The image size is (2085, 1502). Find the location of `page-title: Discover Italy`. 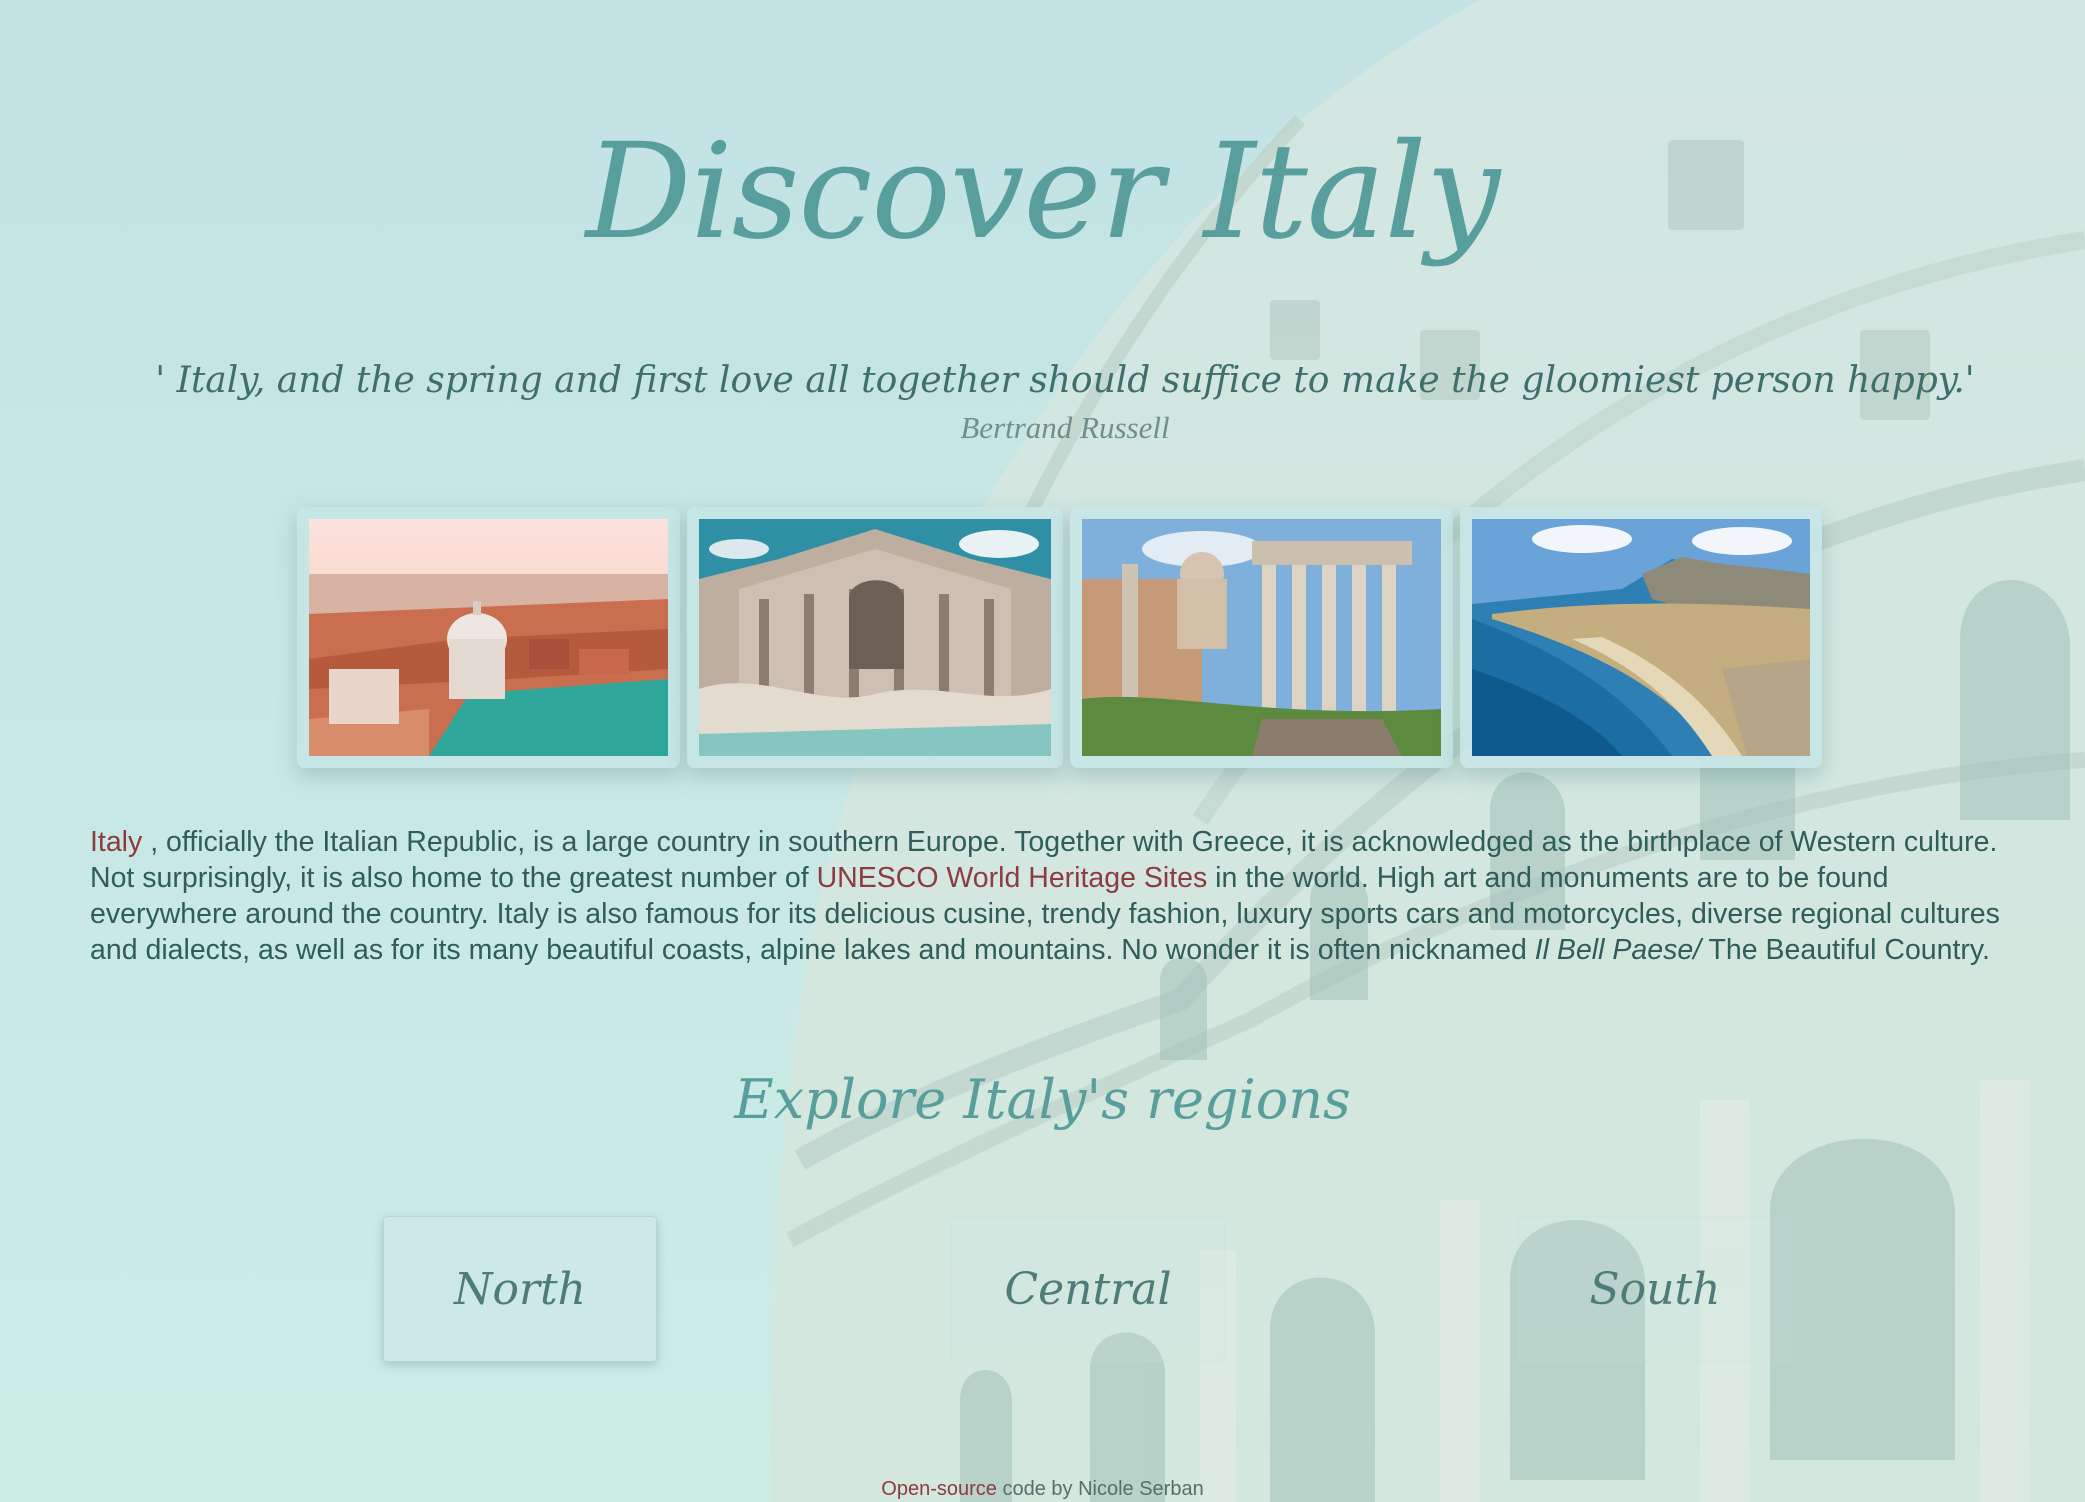

page-title: Discover Italy is located at coordinates (1043, 192).